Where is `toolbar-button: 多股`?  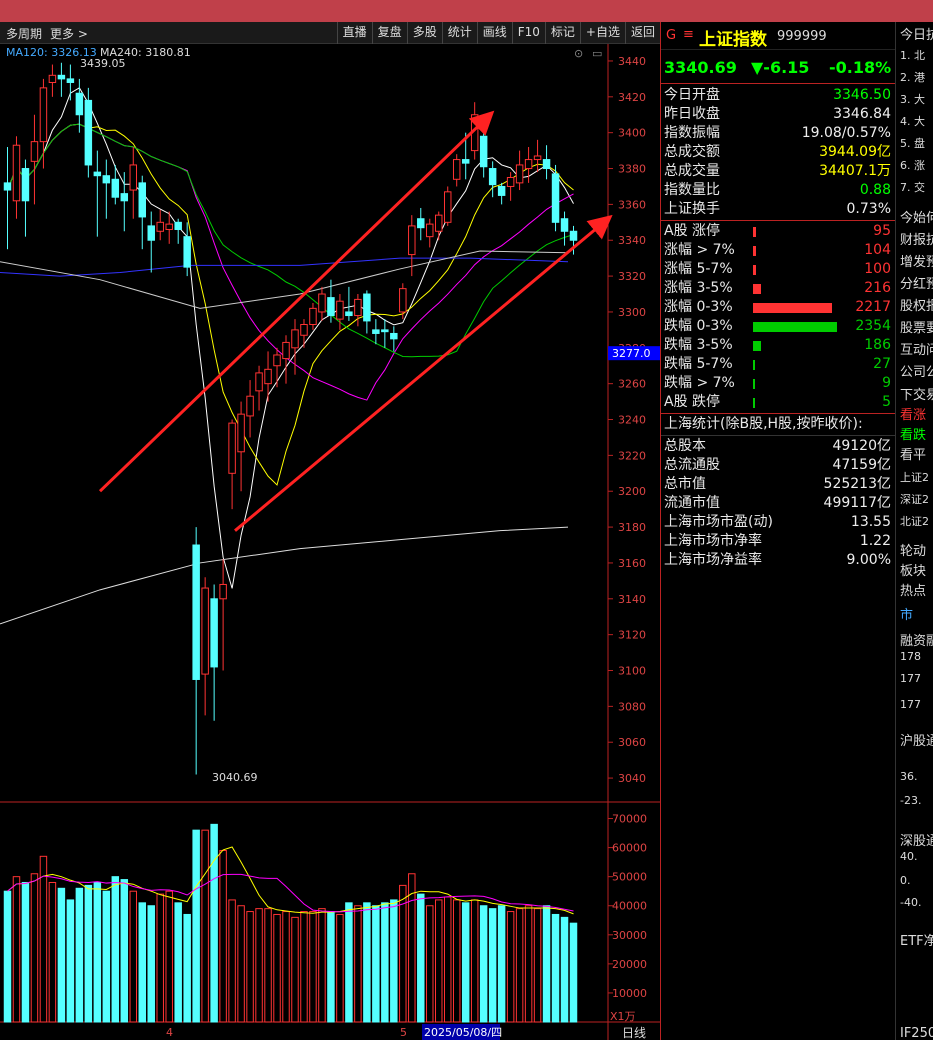 toolbar-button: 多股 is located at coordinates (424, 33).